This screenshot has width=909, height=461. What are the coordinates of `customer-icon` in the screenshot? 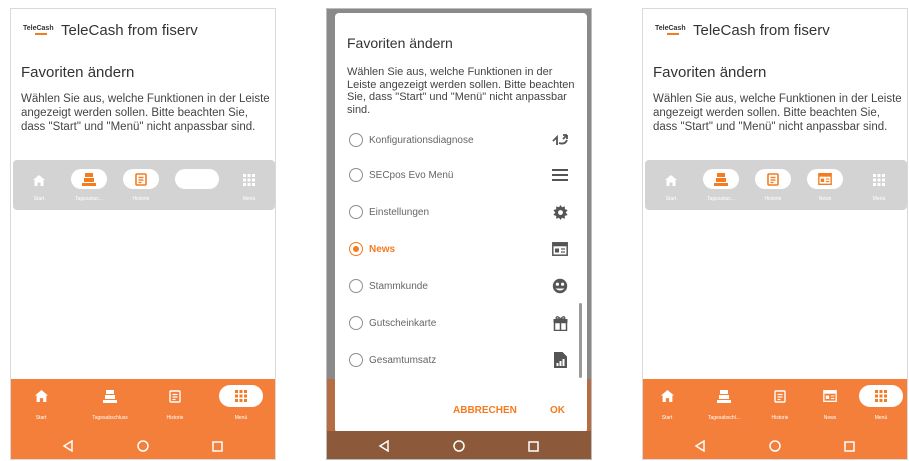 It's located at (560, 286).